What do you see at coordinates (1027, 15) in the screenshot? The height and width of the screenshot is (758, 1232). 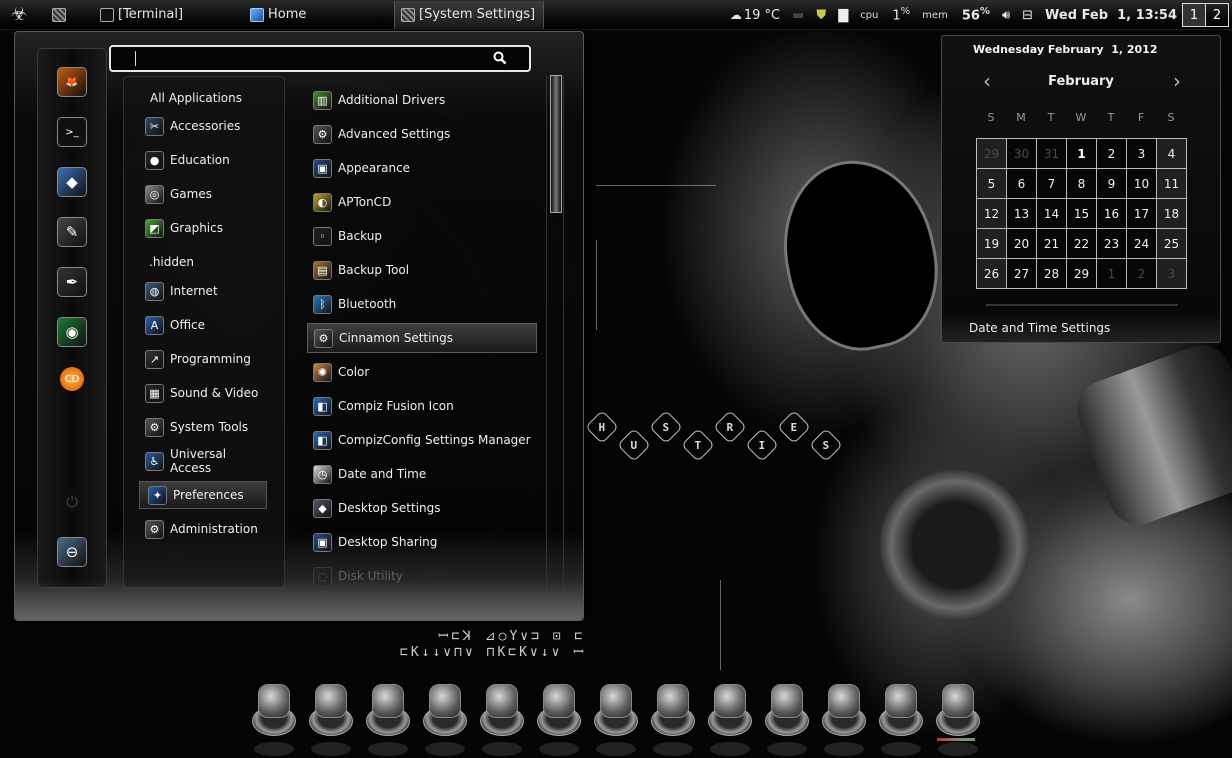 I see `network-icon: ⊟` at bounding box center [1027, 15].